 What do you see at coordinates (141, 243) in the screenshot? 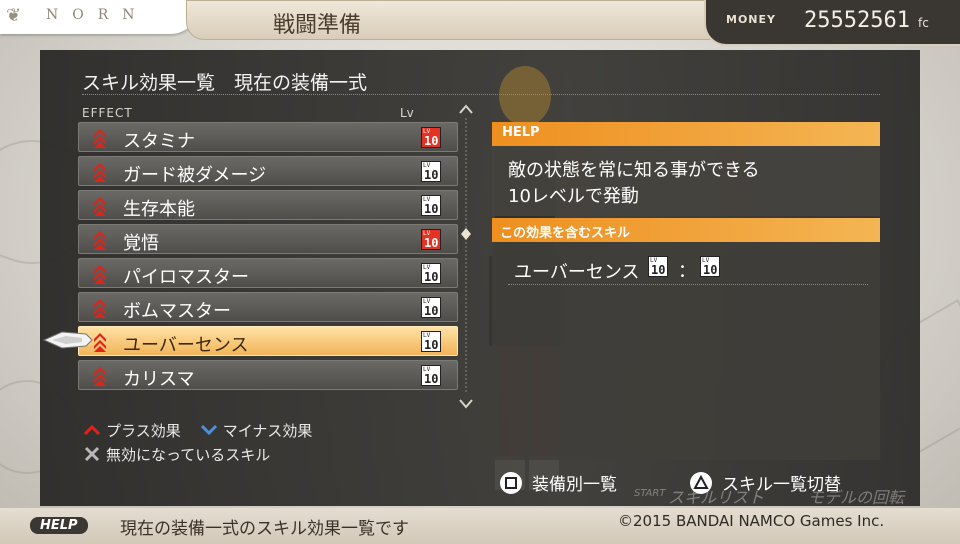
I see `skill-name: 覚悟` at bounding box center [141, 243].